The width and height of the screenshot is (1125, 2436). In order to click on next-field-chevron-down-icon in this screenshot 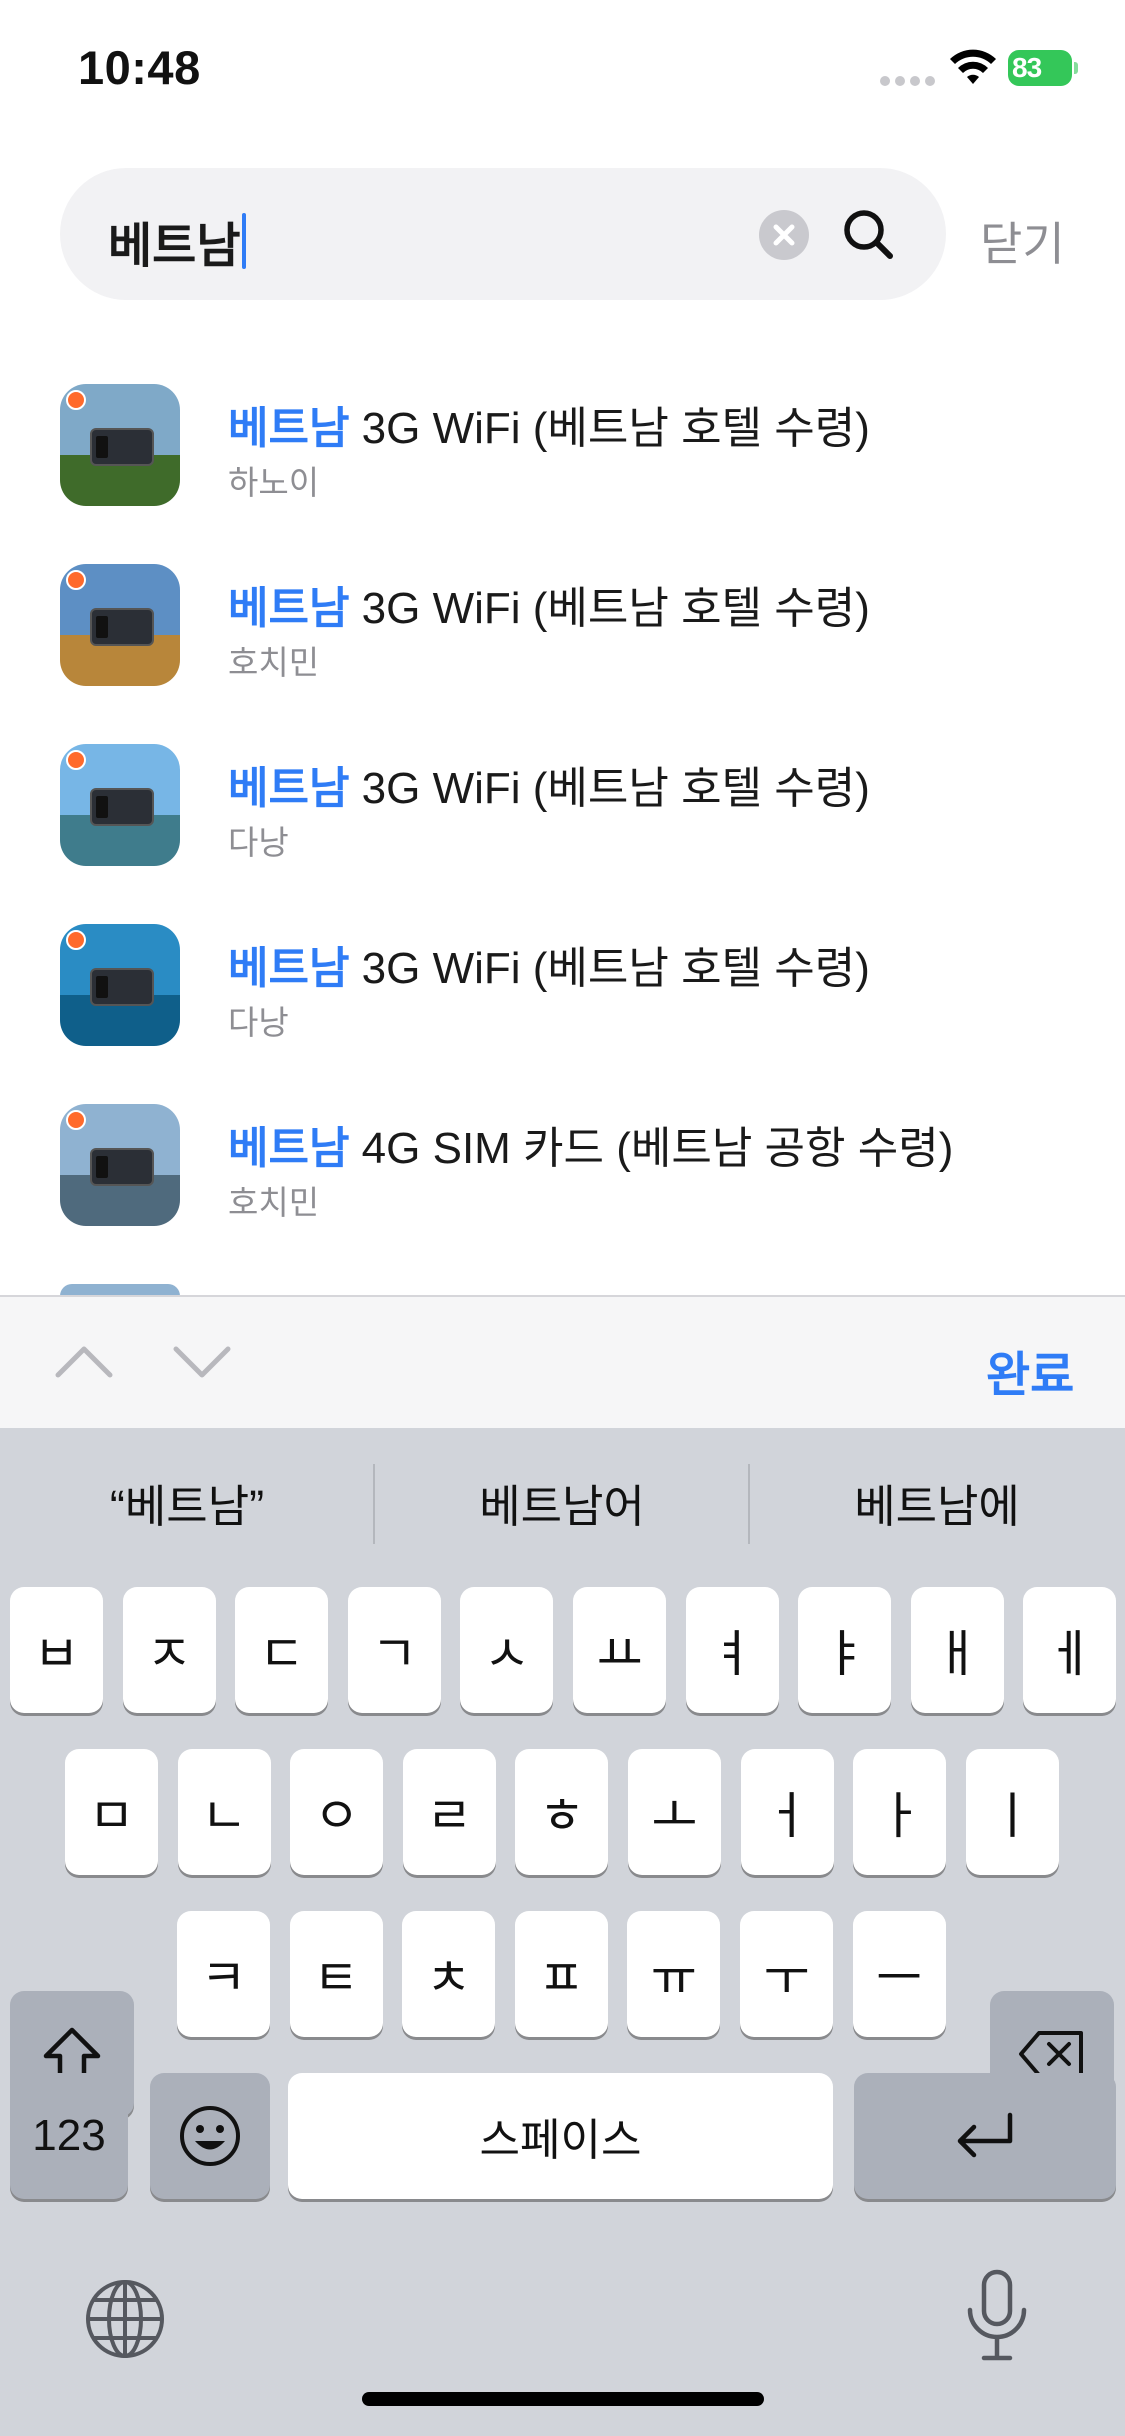, I will do `click(202, 1361)`.